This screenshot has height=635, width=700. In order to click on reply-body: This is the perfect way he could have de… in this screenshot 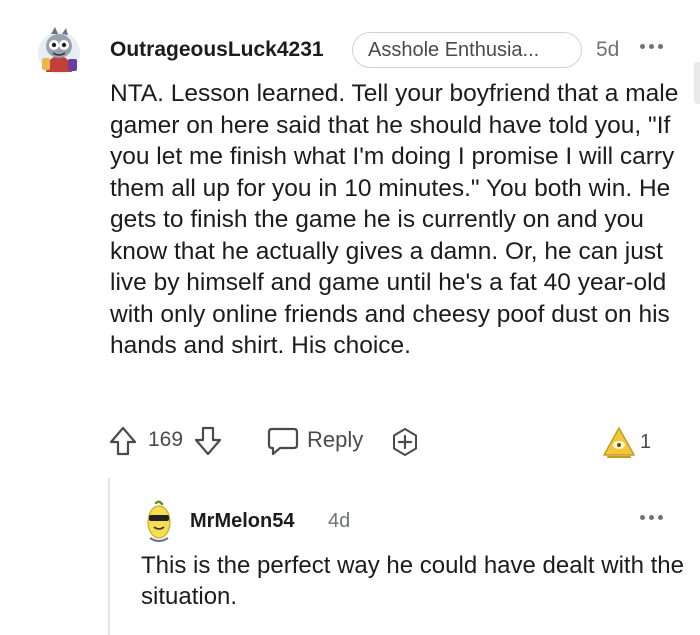, I will do `click(412, 581)`.